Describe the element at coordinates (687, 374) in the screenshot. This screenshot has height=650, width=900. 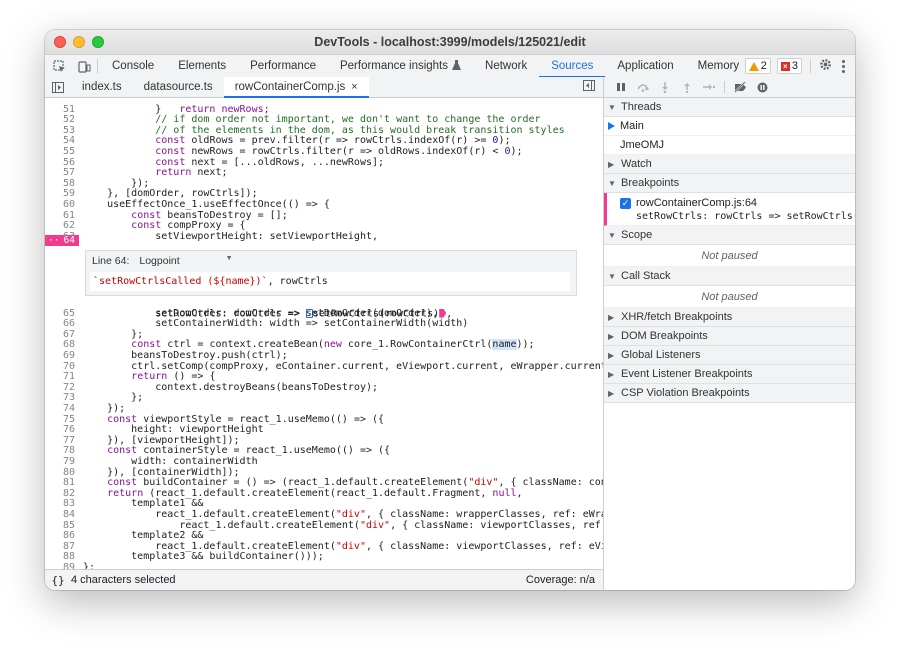
I see `section-label: Event Listener Breakpoints` at that location.